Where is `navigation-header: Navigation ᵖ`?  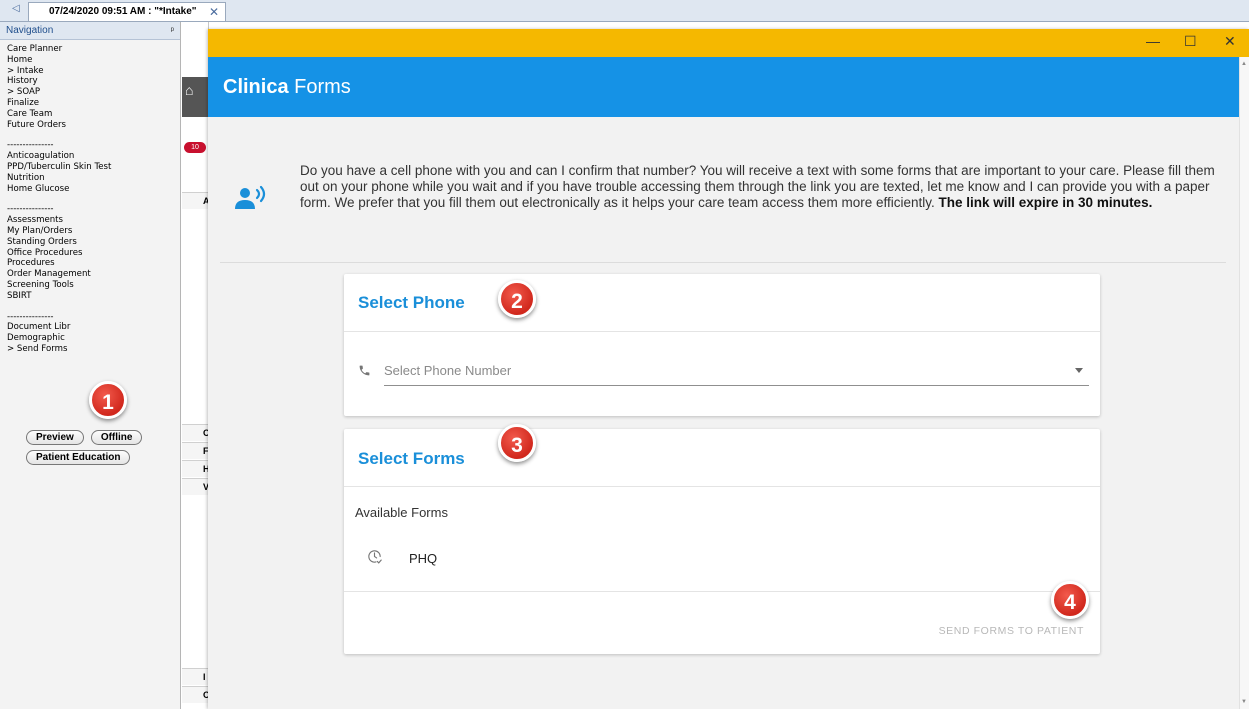
navigation-header: Navigation ᵖ is located at coordinates (90, 31).